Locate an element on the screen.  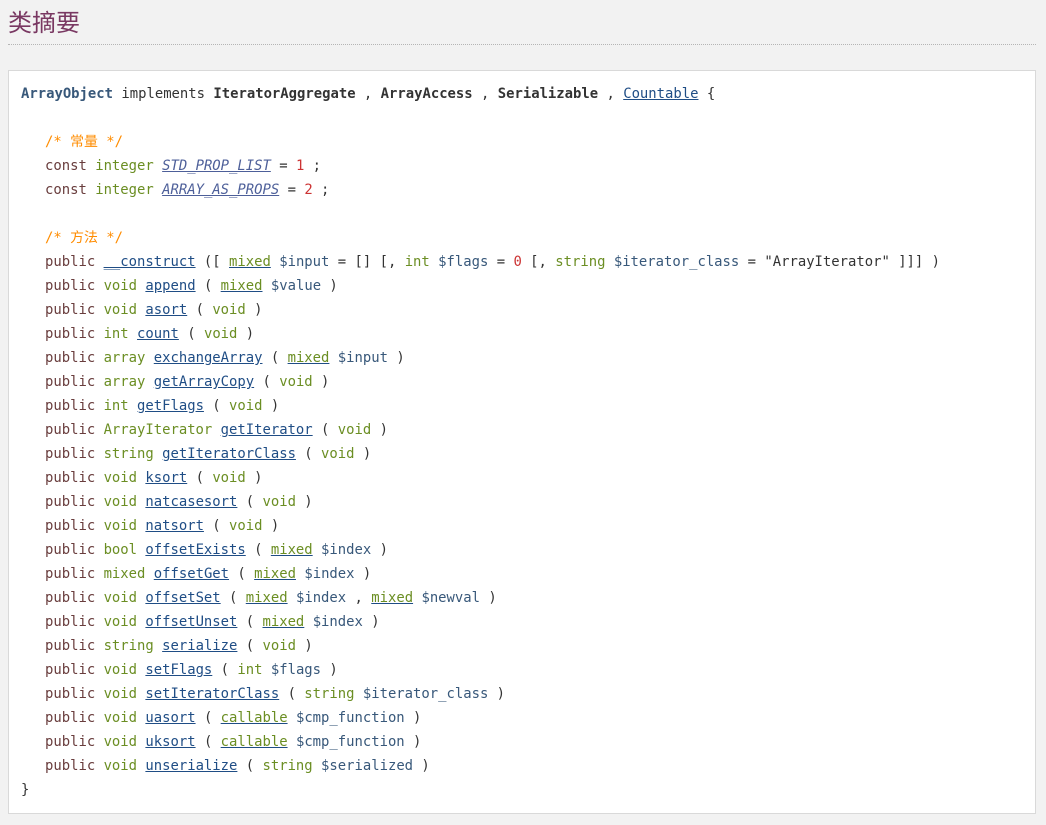
method-line: public void asort ( void ) is located at coordinates (154, 310).